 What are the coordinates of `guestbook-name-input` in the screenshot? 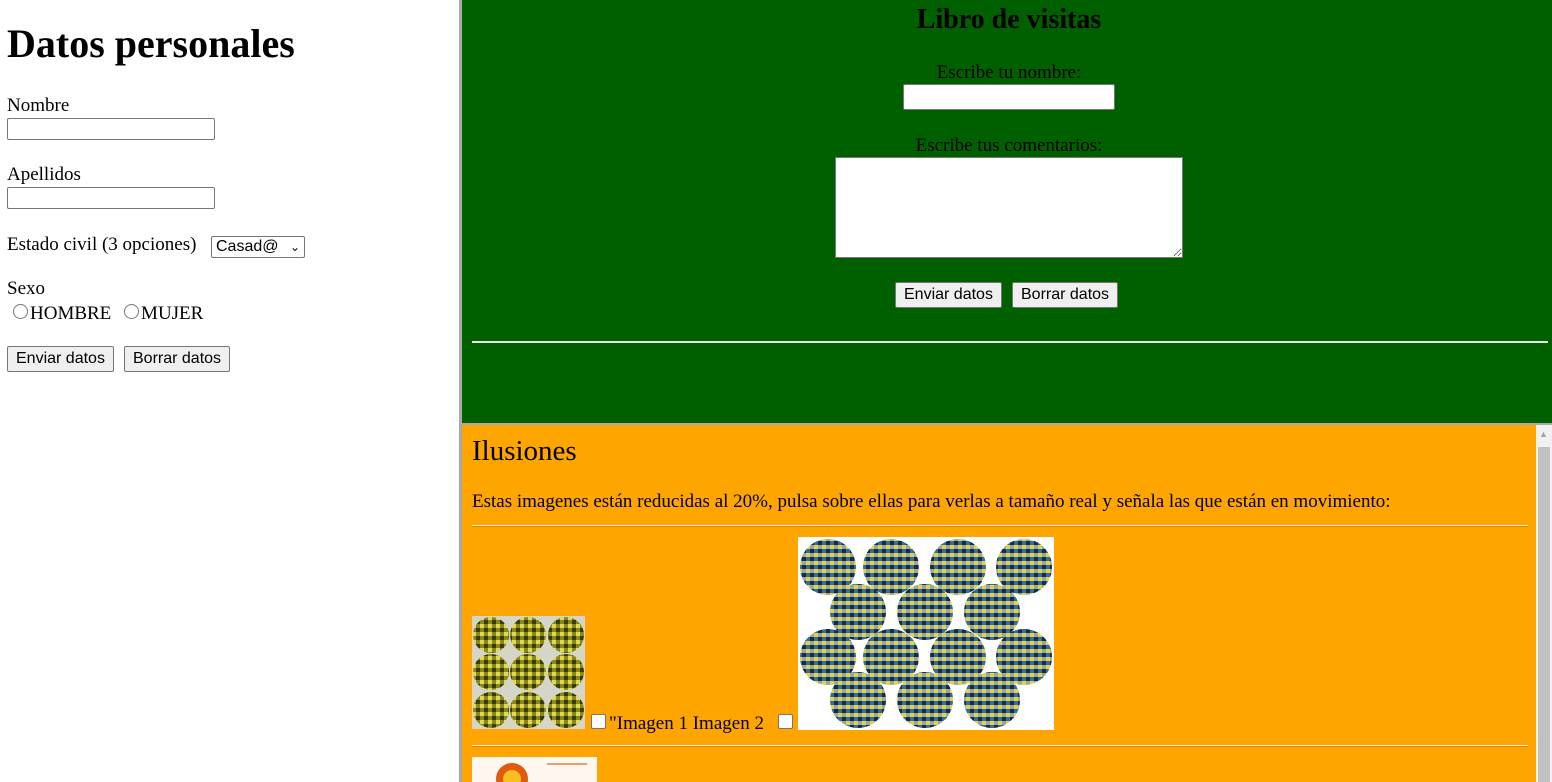 It's located at (1009, 97).